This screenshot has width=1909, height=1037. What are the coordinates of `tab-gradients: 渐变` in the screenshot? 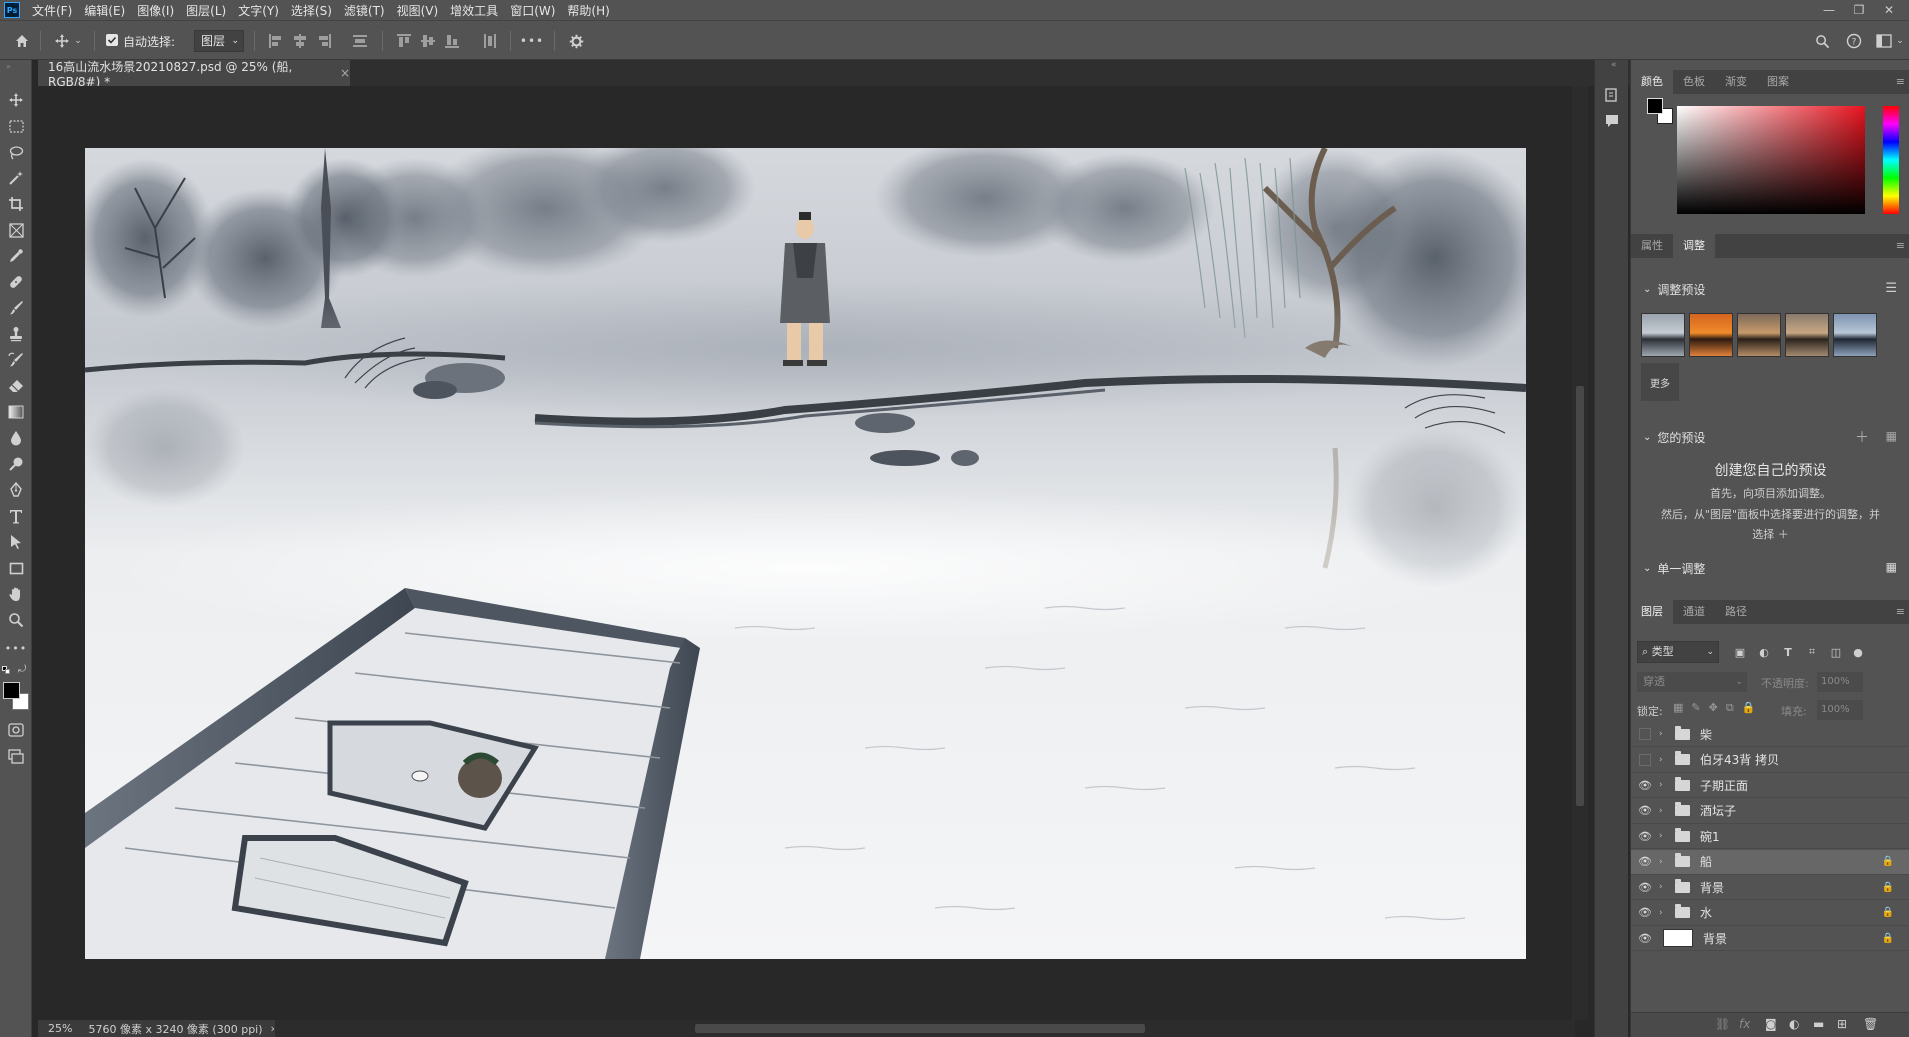 It's located at (1736, 82).